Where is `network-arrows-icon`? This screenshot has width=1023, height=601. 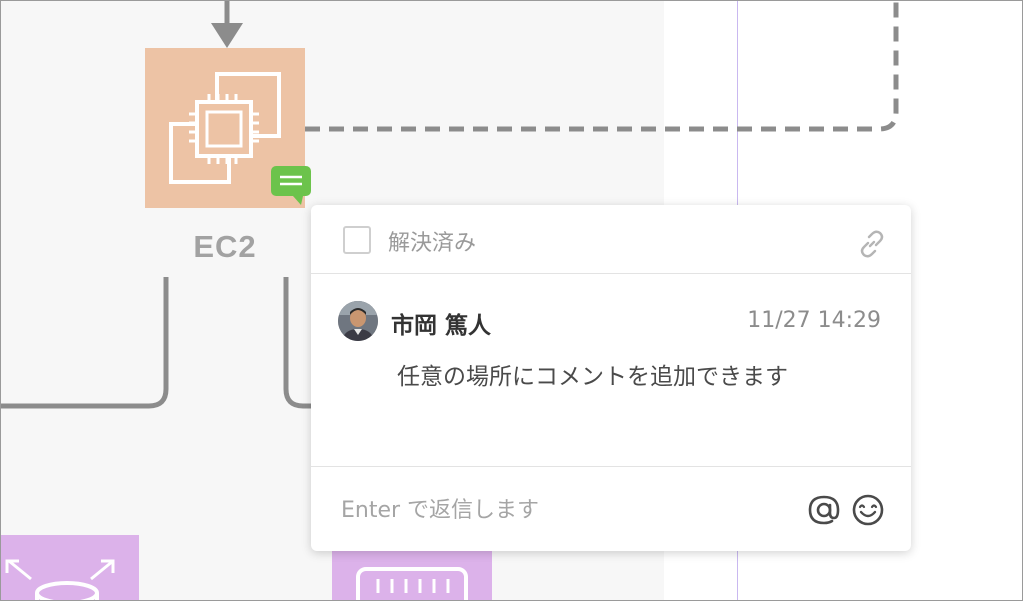
network-arrows-icon is located at coordinates (60, 579).